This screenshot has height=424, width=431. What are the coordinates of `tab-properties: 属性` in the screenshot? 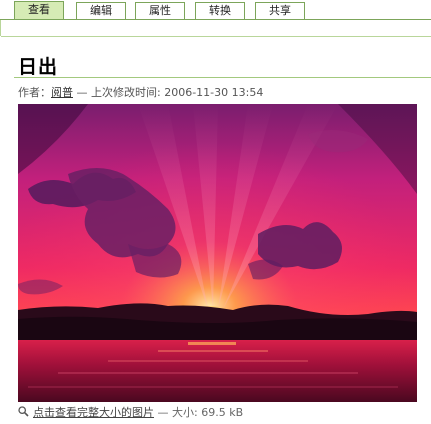 It's located at (160, 10).